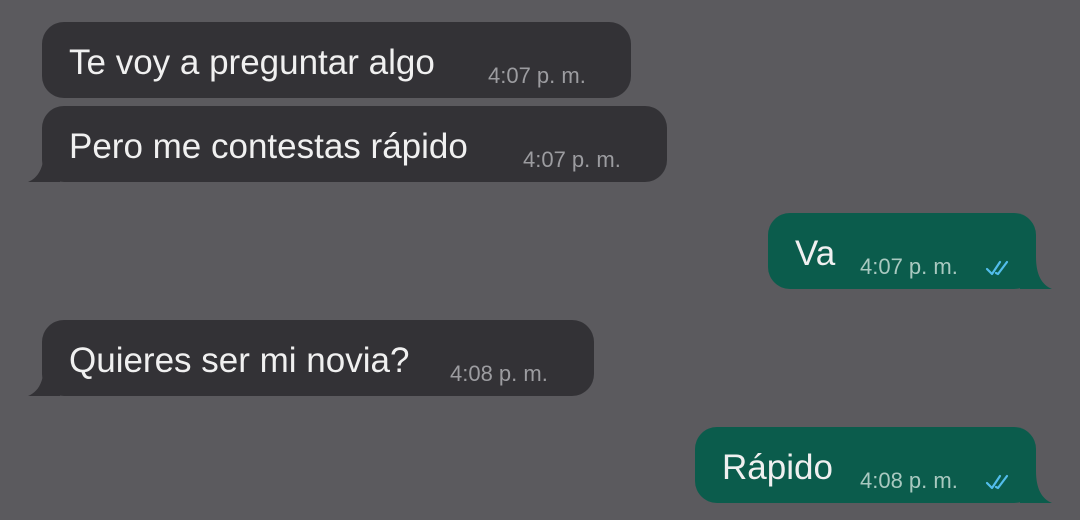 Image resolution: width=1080 pixels, height=520 pixels. I want to click on incoming-message: Quieres ser mi novia? 4:08 p. m., so click(311, 358).